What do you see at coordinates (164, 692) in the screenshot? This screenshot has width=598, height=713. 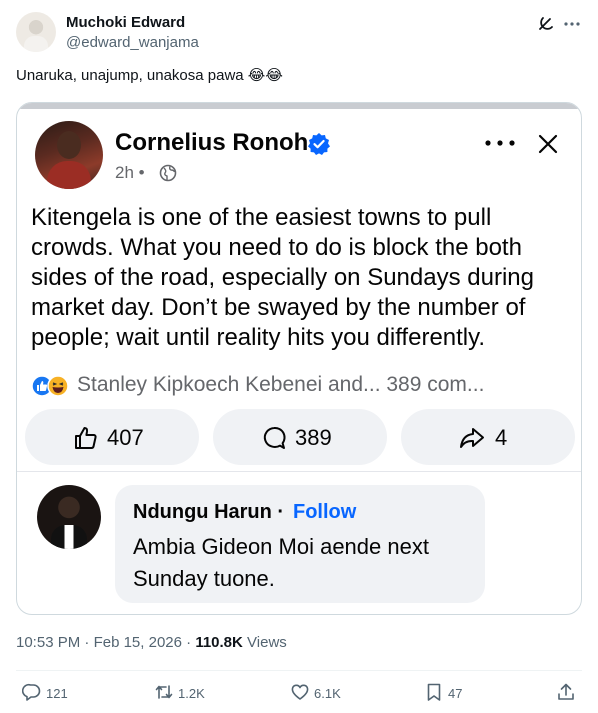 I see `repost-icon` at bounding box center [164, 692].